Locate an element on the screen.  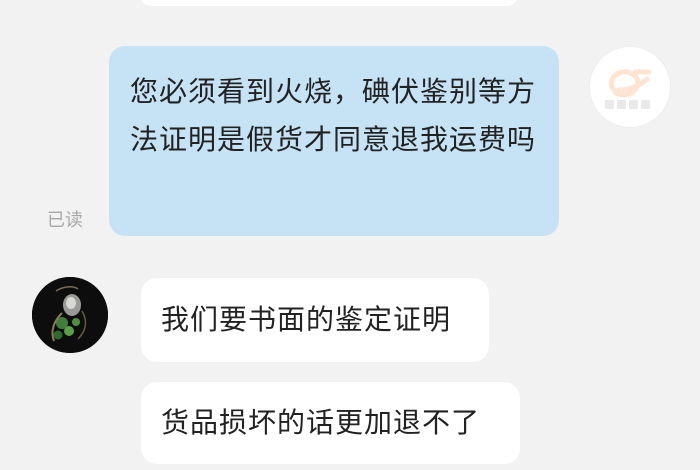
received-message-bubble: 我们要书面的鉴定证明 is located at coordinates (315, 320).